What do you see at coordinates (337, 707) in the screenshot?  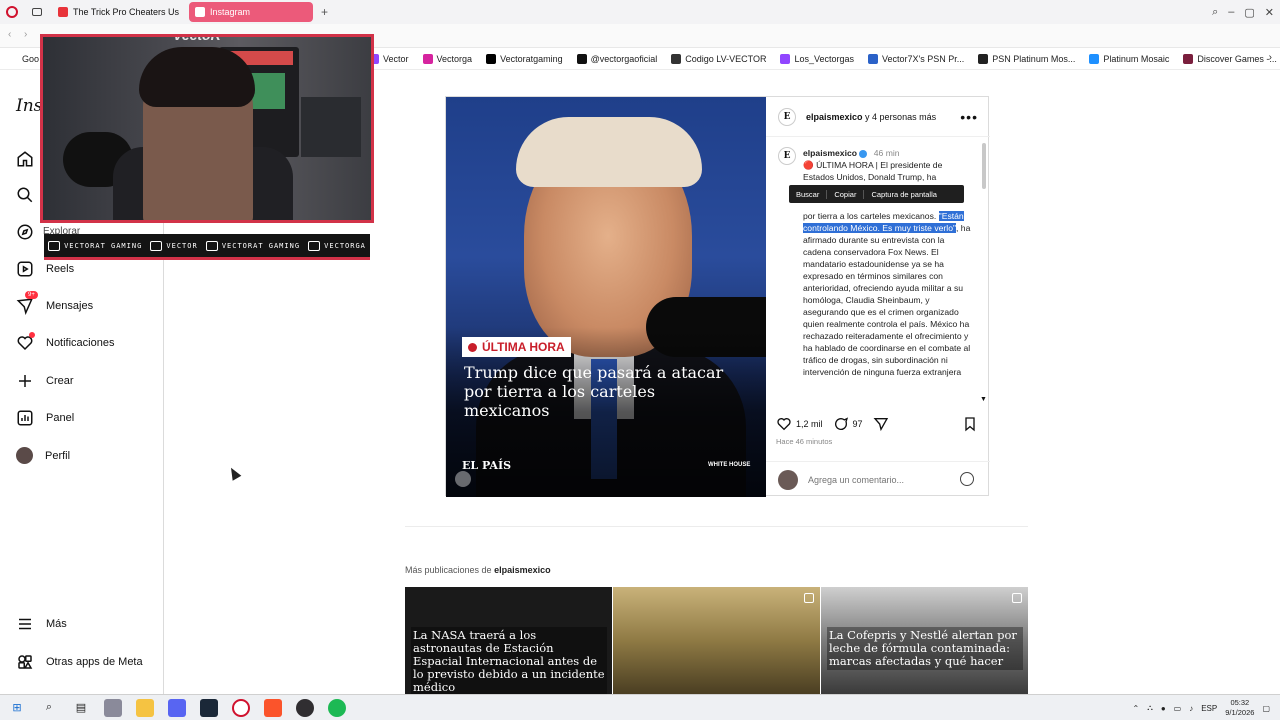 I see `spotify-icon` at bounding box center [337, 707].